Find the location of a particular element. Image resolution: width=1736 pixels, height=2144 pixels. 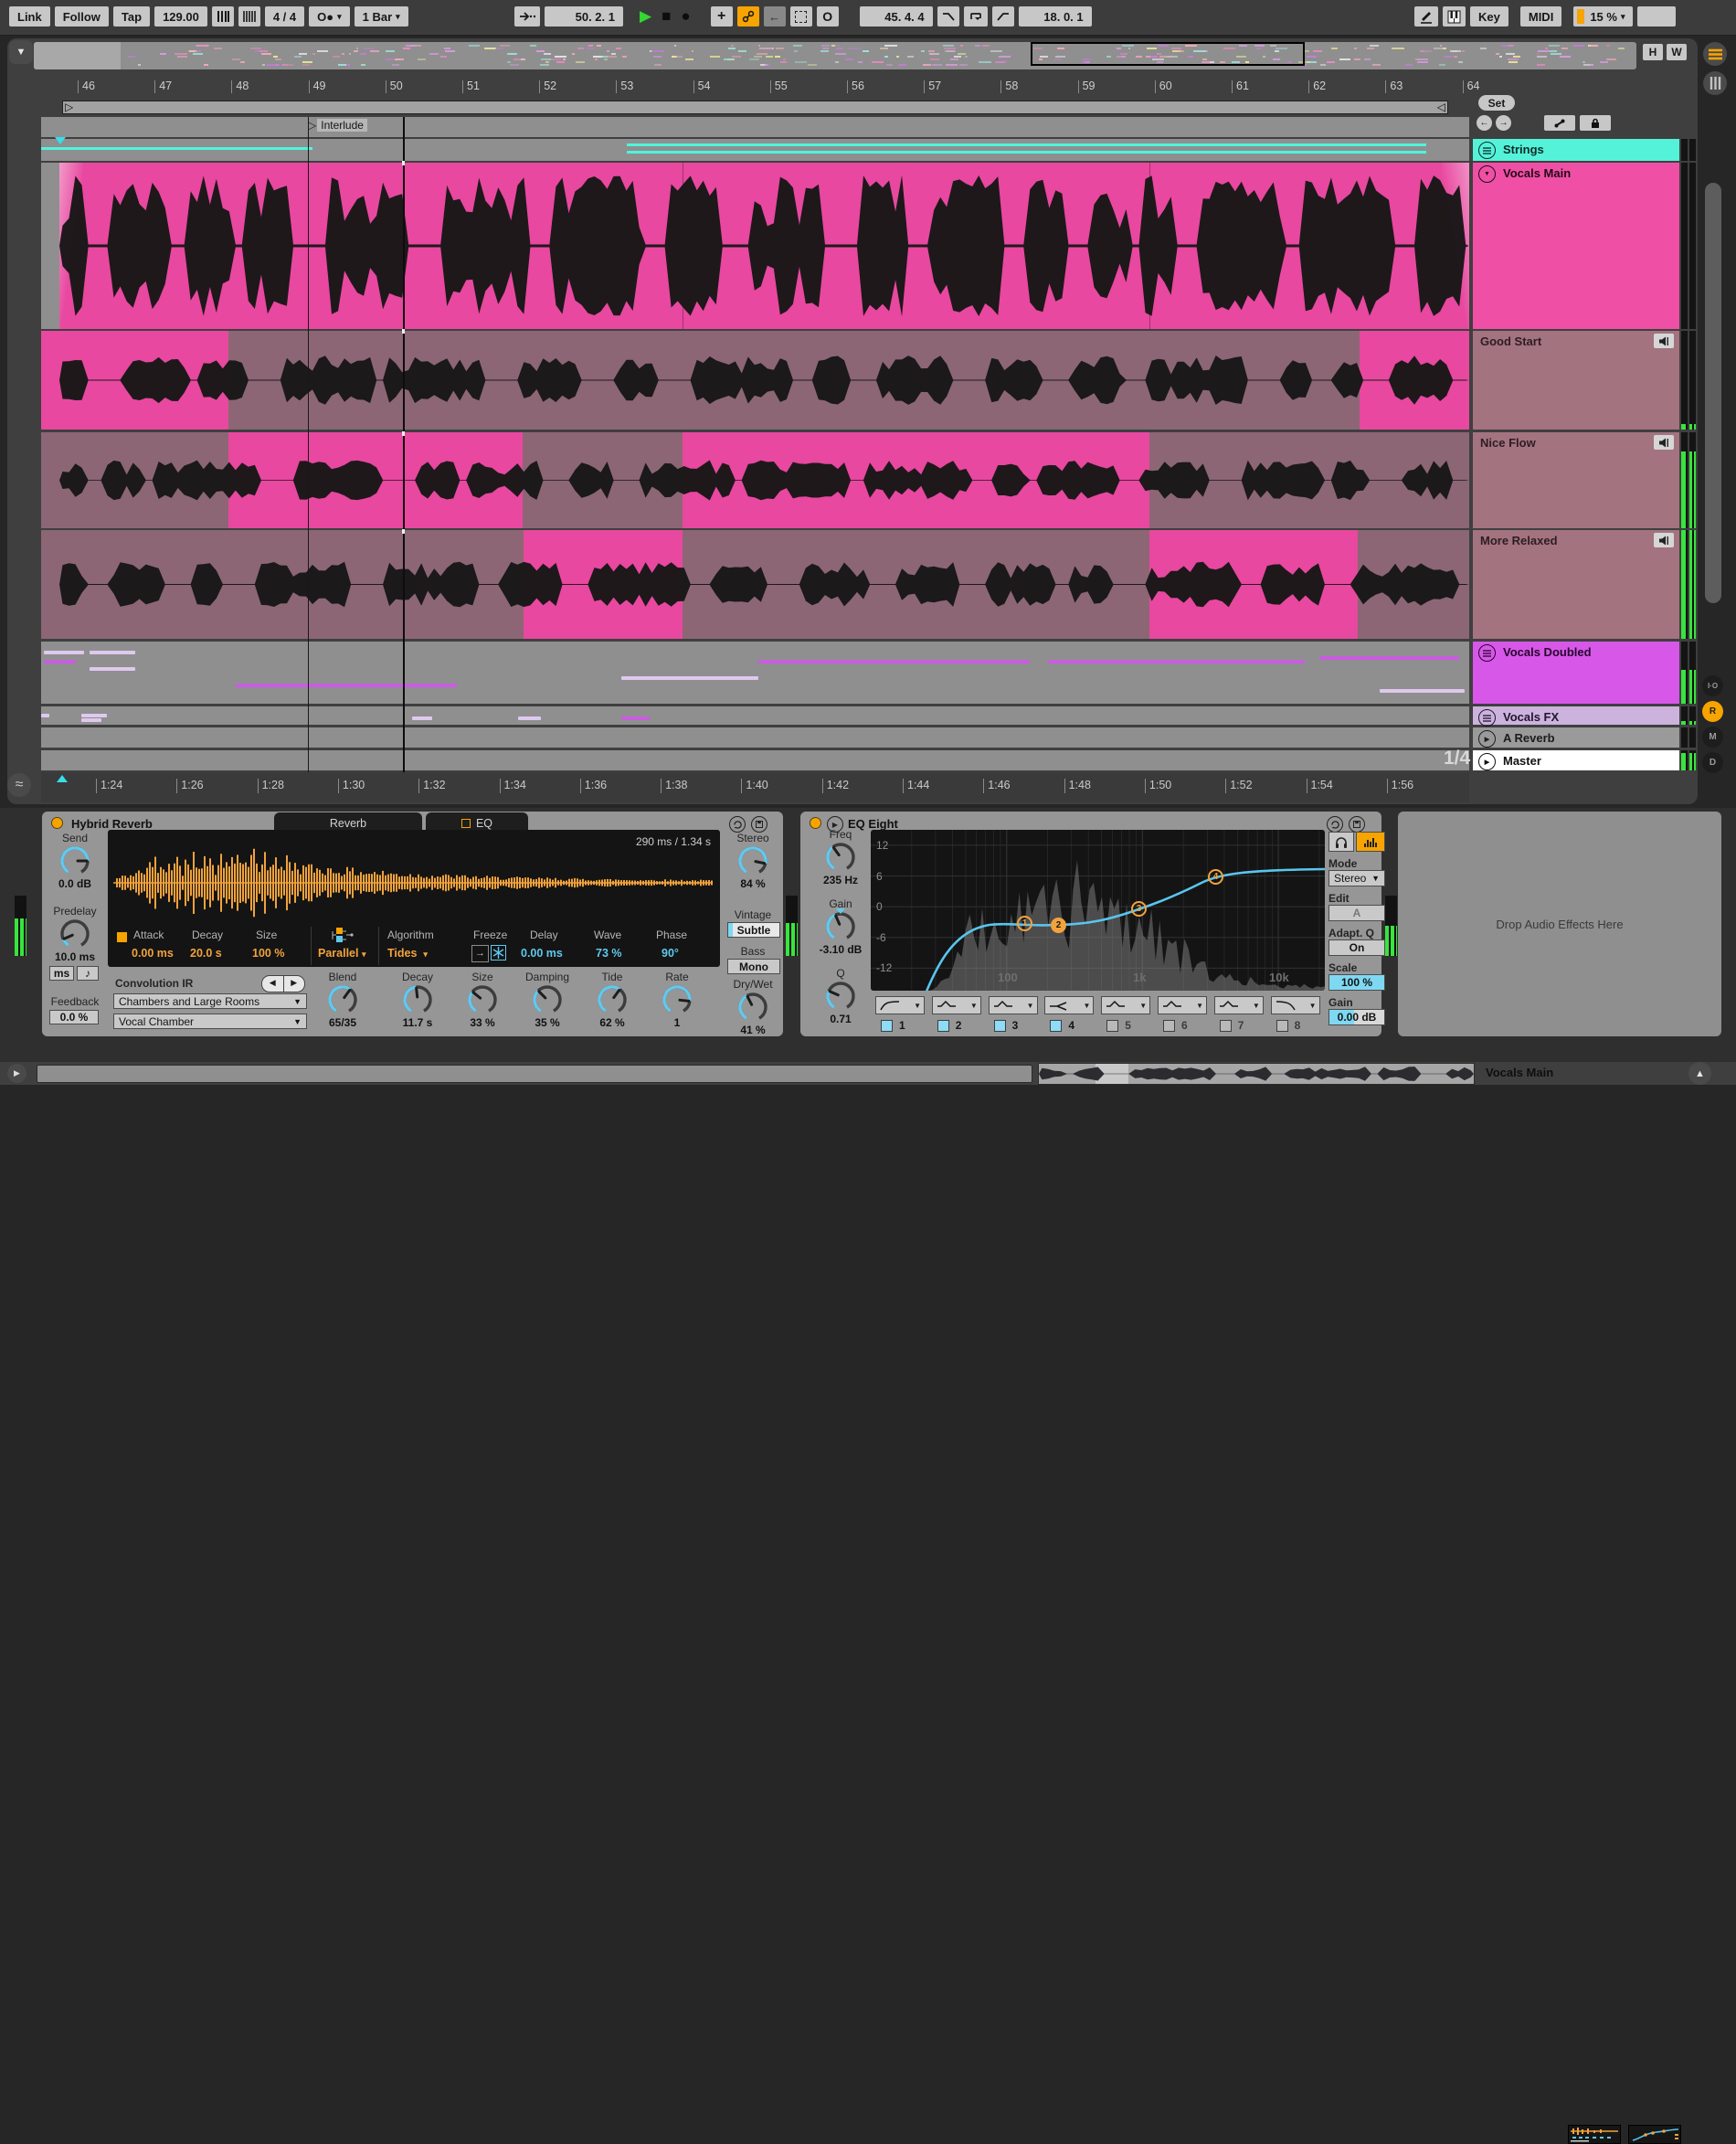

track-lane-more-relaxed is located at coordinates (755, 584).